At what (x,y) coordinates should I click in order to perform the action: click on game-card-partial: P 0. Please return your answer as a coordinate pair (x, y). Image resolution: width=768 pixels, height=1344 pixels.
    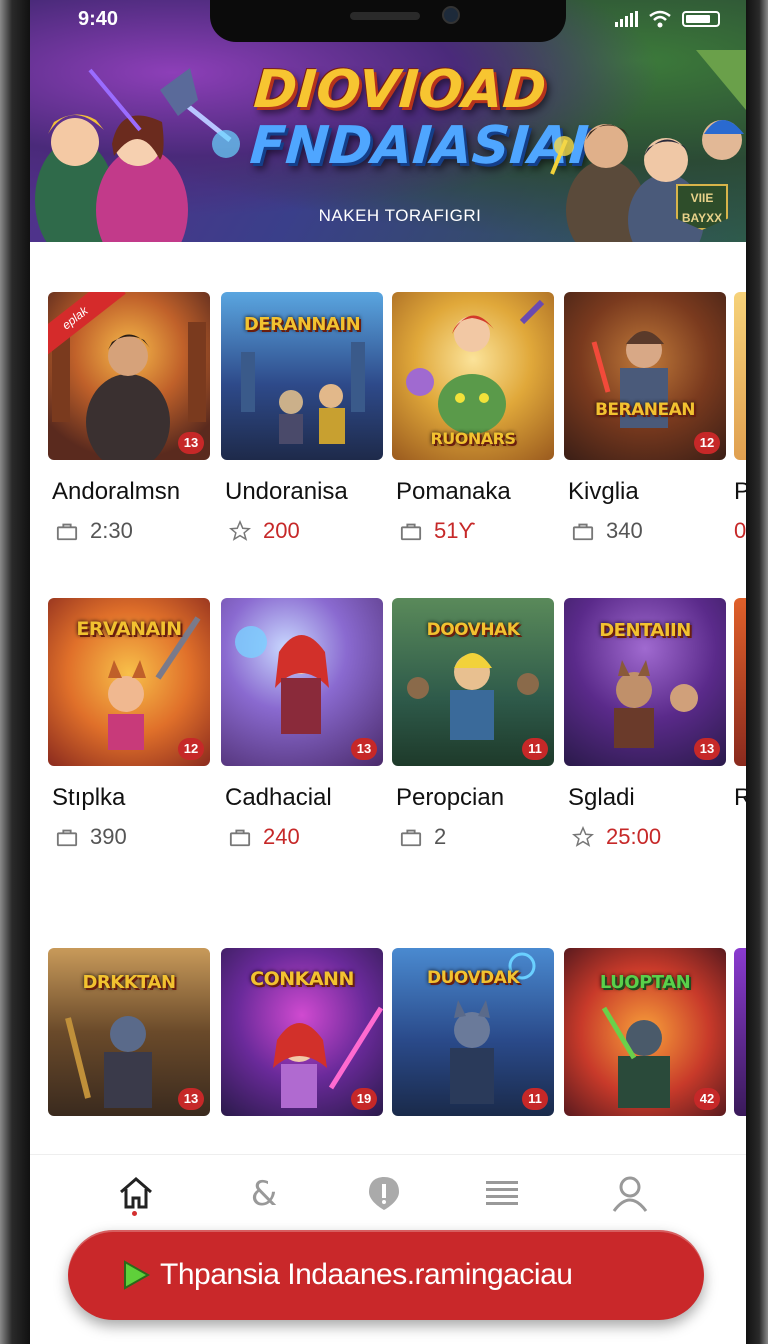
    Looking at the image, I should click on (740, 422).